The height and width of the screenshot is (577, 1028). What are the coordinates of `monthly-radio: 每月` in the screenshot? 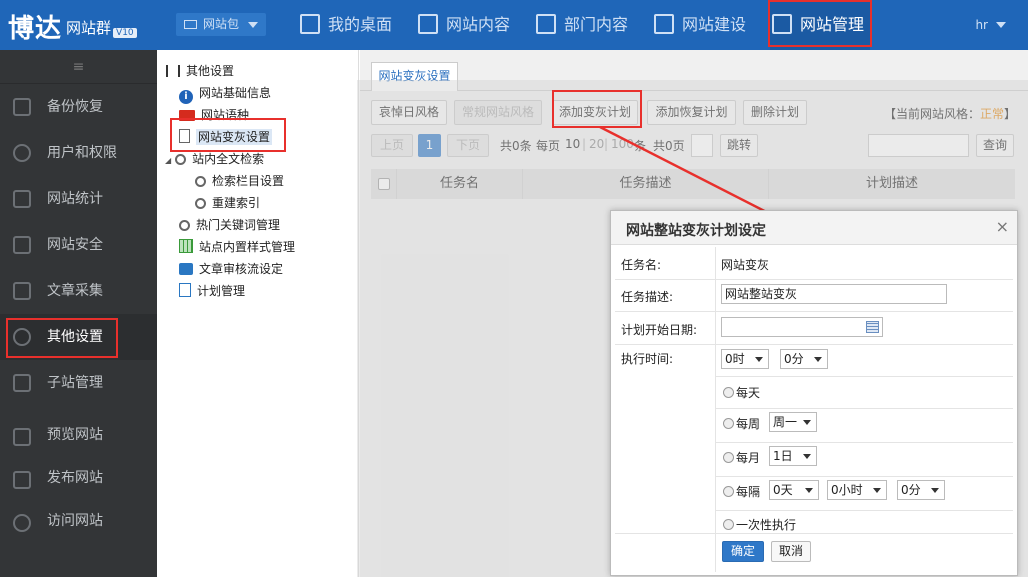 It's located at (741, 457).